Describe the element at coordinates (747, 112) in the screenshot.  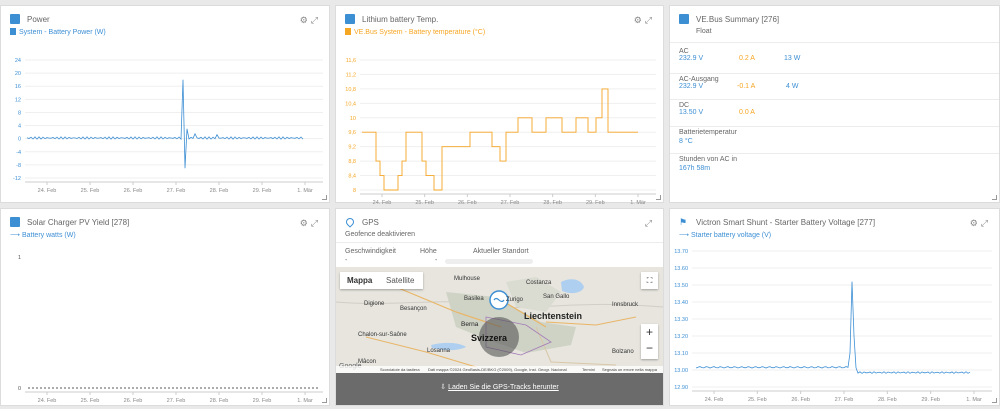
I see `dc-current: 0.0 A` at that location.